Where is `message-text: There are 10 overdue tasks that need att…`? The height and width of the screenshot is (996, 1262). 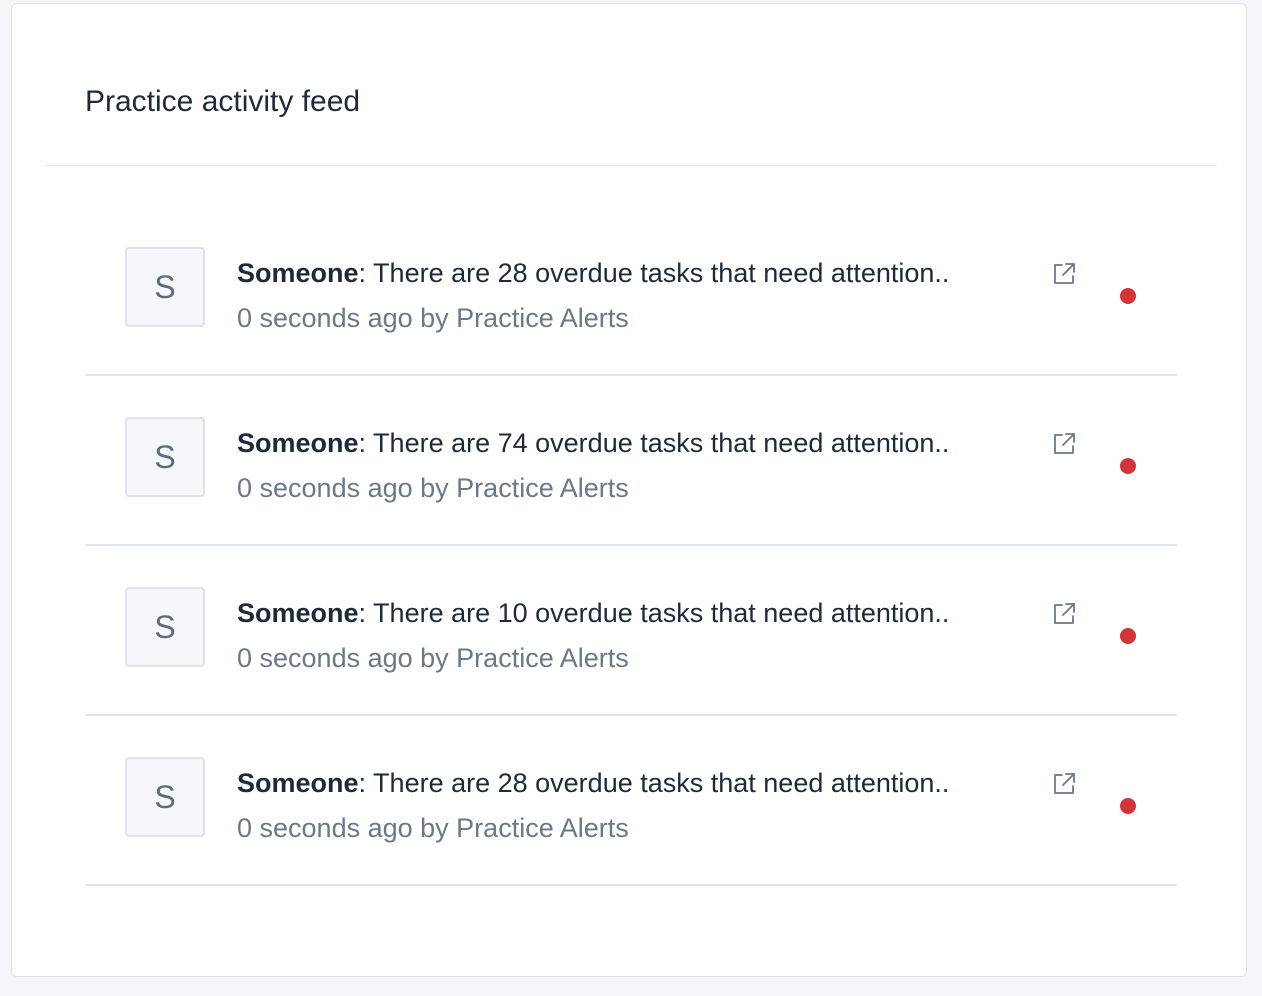 message-text: There are 10 overdue tasks that need att… is located at coordinates (658, 613).